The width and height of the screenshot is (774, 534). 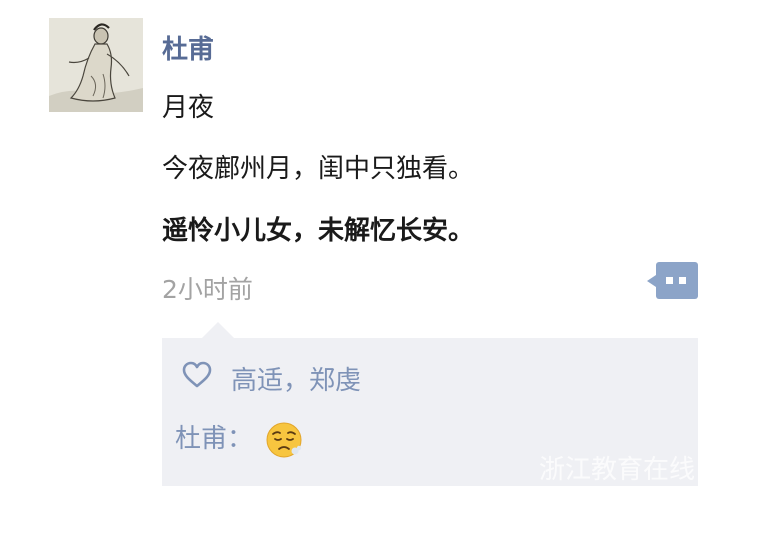 I want to click on avatar, so click(x=96, y=65).